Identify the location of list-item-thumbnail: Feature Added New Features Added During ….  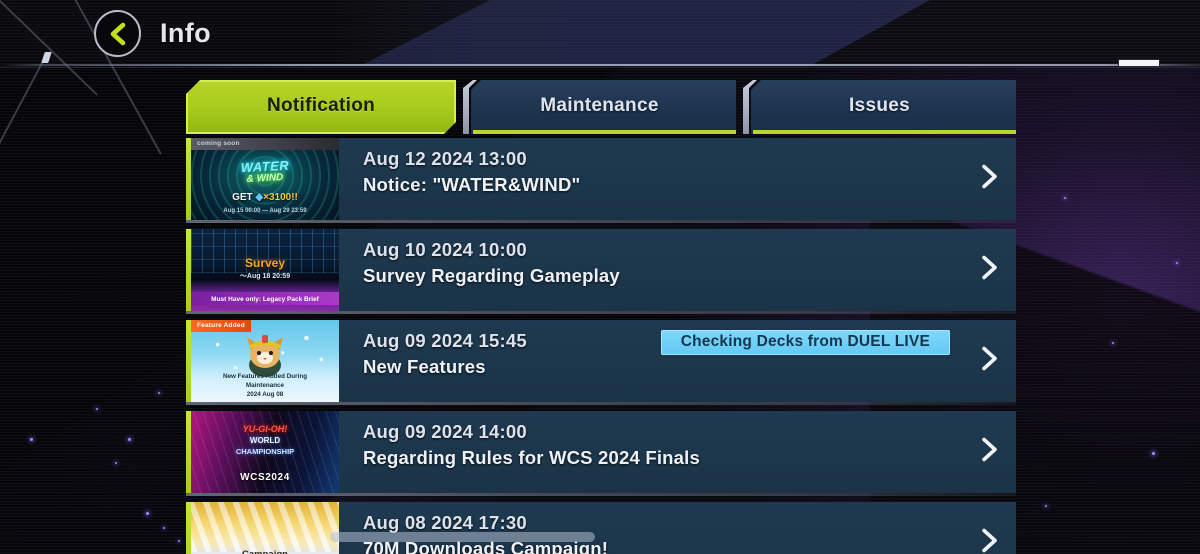
(265, 361).